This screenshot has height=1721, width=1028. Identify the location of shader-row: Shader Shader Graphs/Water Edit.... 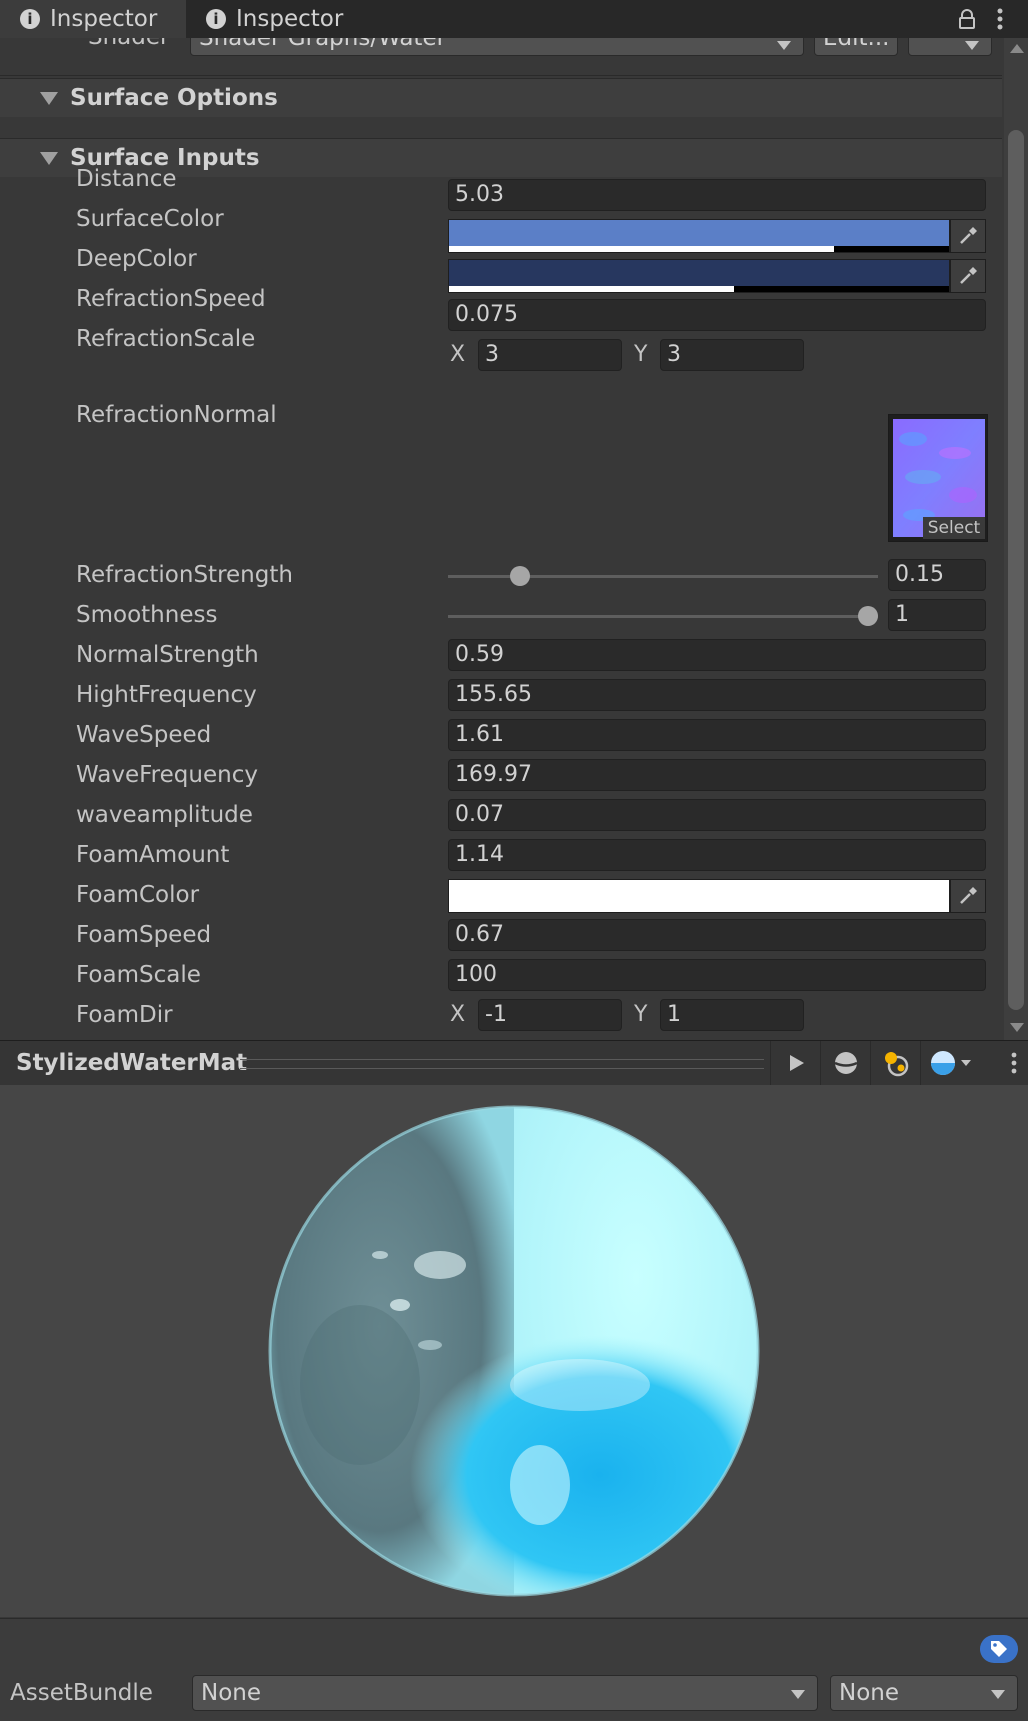
(501, 57).